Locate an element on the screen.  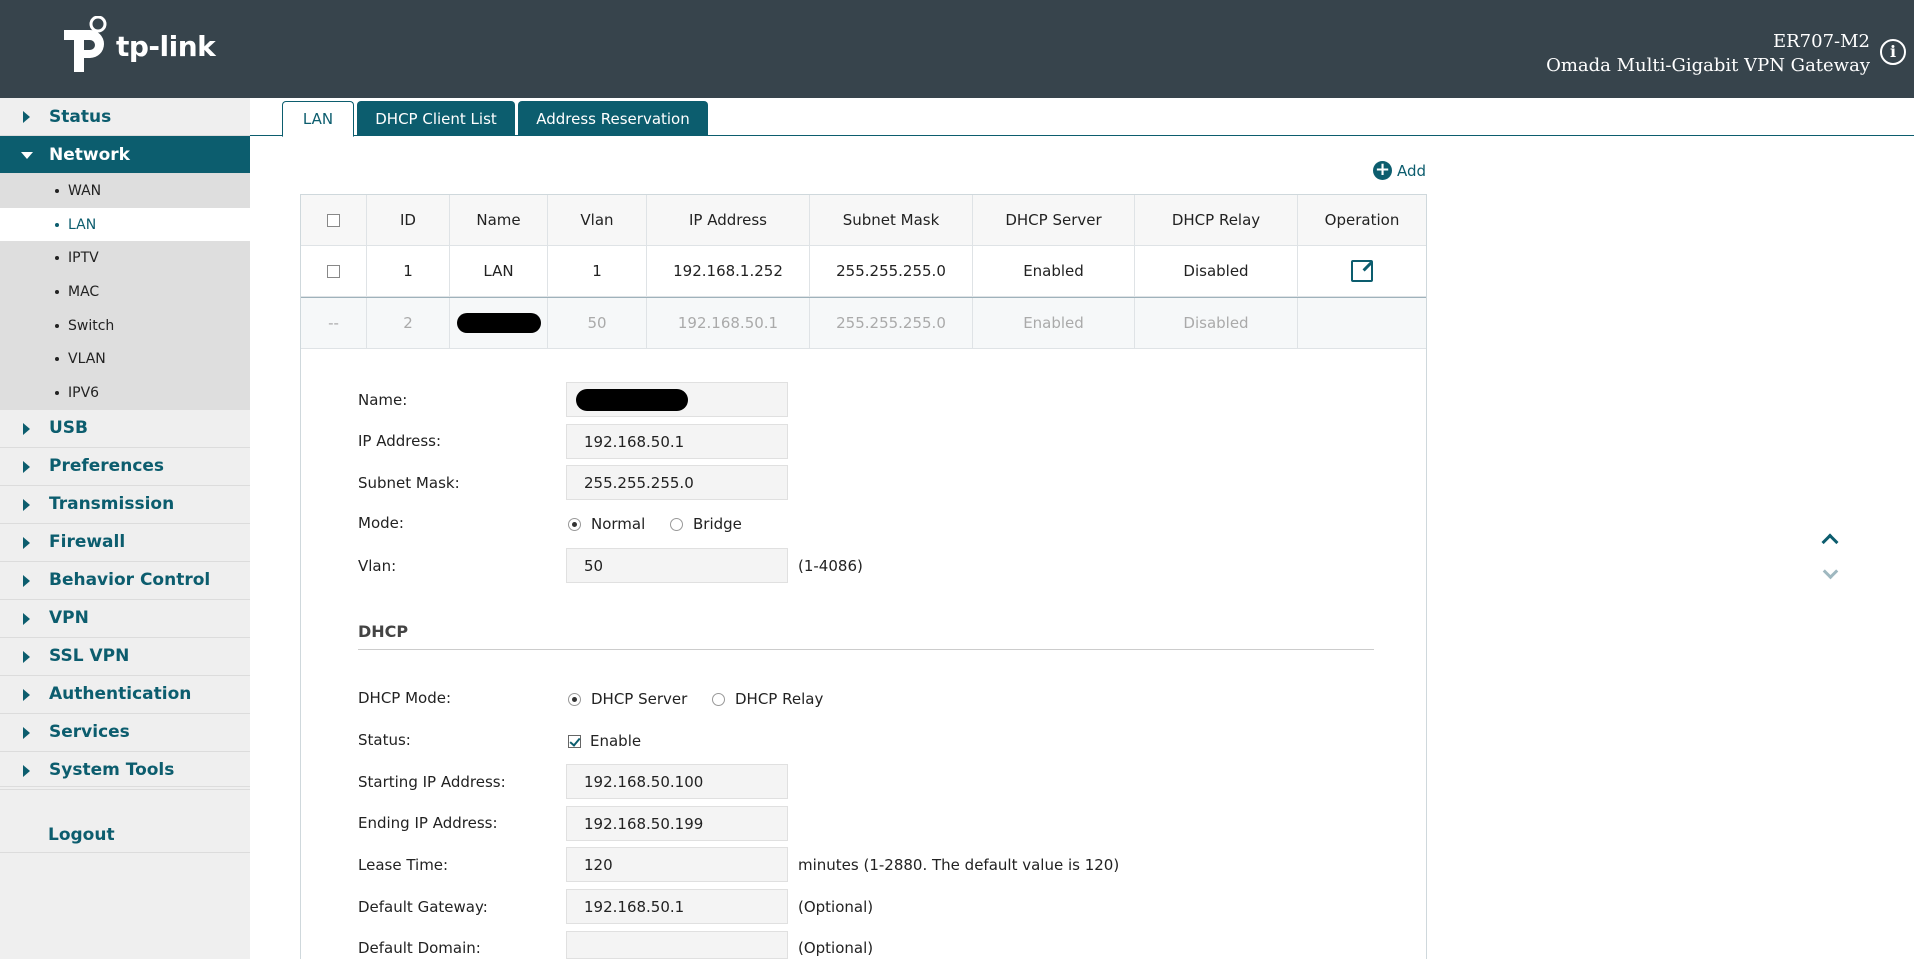
tab-lan: LAN is located at coordinates (318, 119).